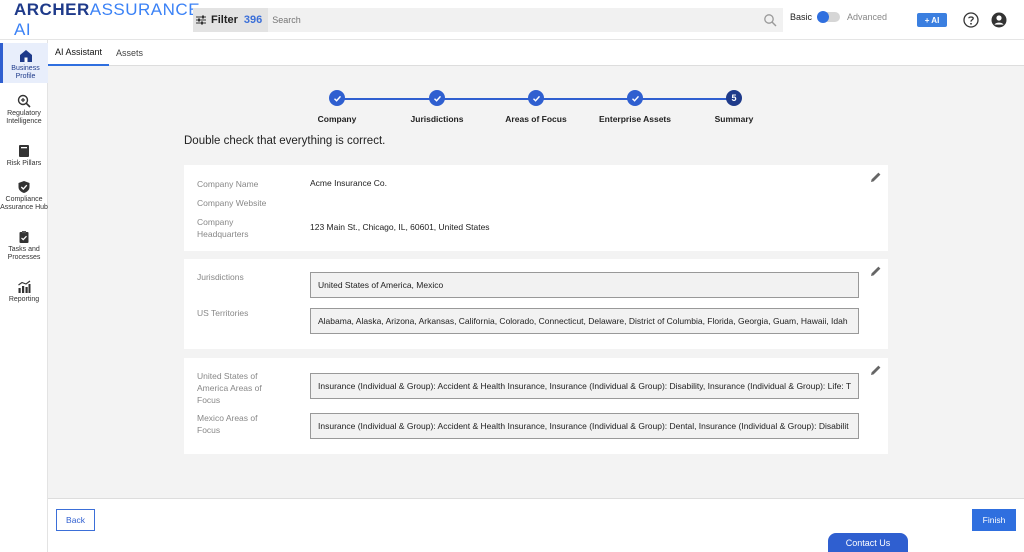 The image size is (1024, 552). Describe the element at coordinates (24, 63) in the screenshot. I see `sidebar-item-business-profile: Business Profile` at that location.